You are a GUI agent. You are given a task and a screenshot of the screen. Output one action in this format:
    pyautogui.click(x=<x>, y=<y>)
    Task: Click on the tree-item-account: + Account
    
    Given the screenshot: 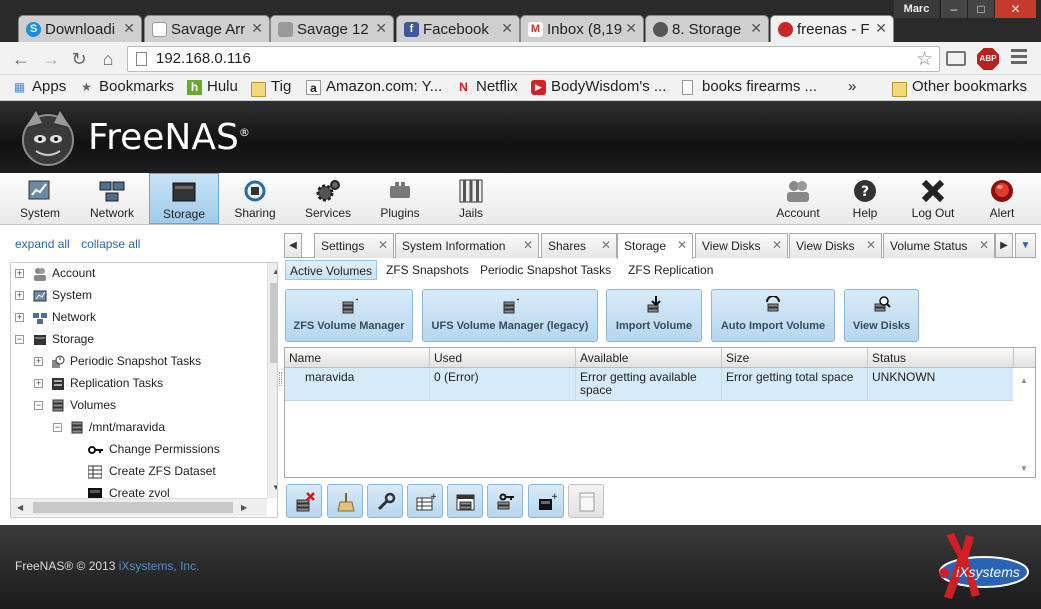 What is the action you would take?
    pyautogui.click(x=140, y=275)
    